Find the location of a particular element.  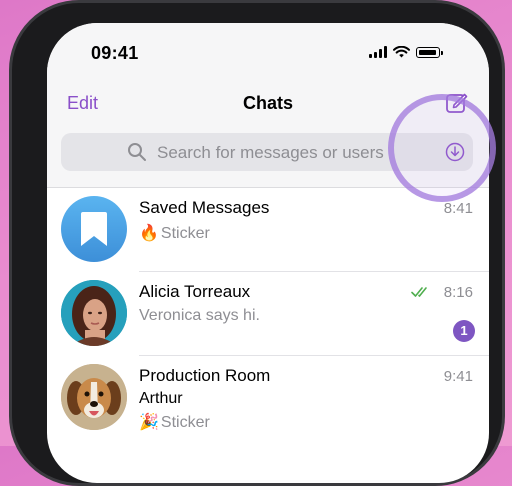

highlight-ring is located at coordinates (442, 148).